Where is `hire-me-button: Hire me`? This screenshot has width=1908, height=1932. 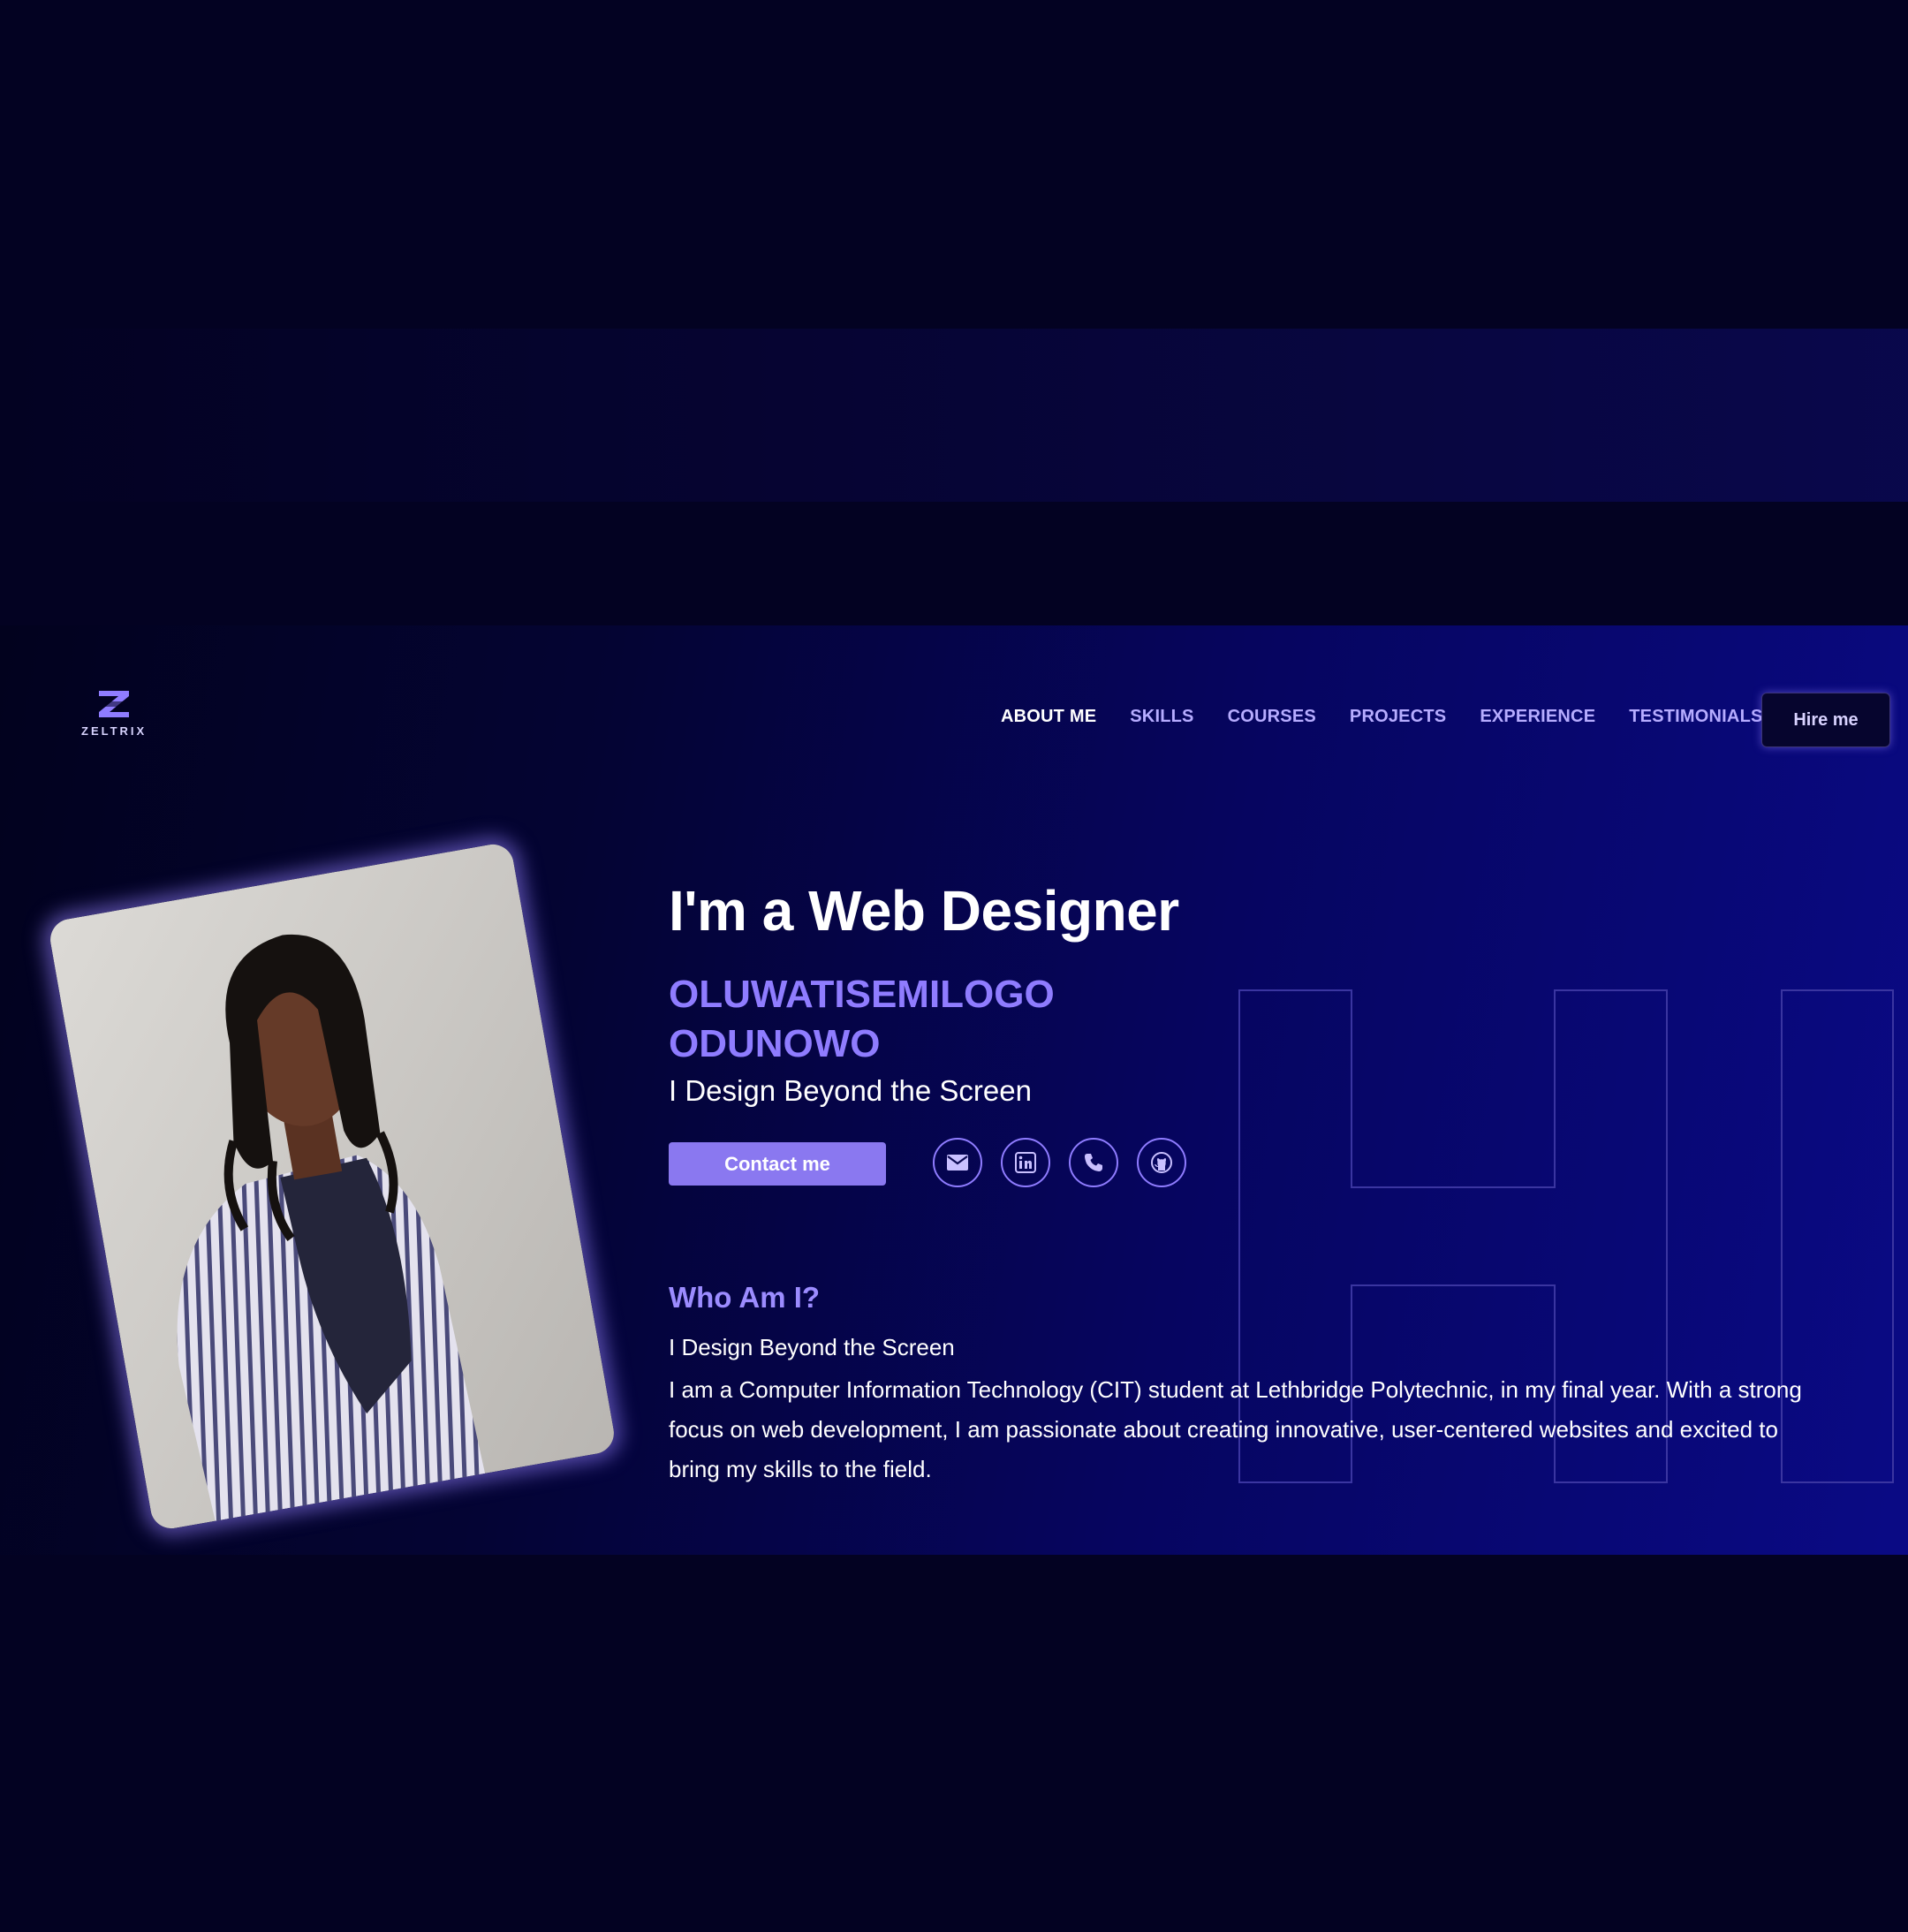
hire-me-button: Hire me is located at coordinates (1825, 720).